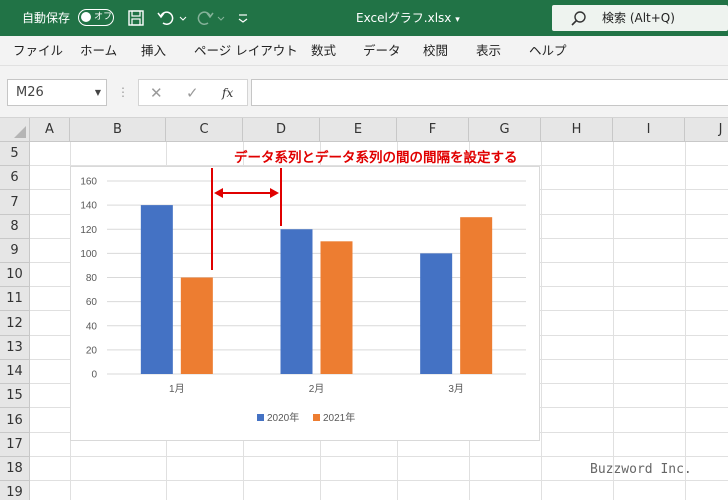 Image resolution: width=728 pixels, height=500 pixels. I want to click on formula-input, so click(489, 92).